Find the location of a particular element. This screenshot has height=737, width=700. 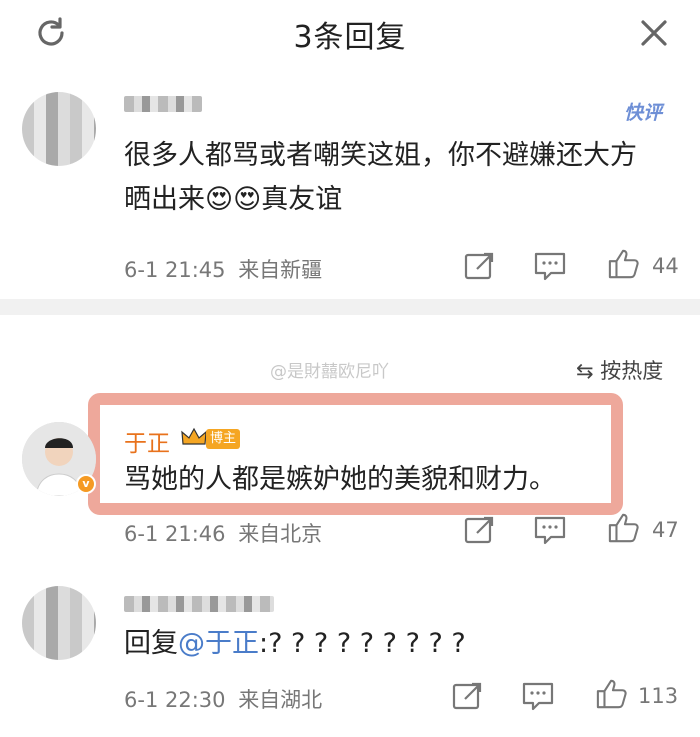

comment-meta: 6-1 21:45 来自新疆 is located at coordinates (223, 269).